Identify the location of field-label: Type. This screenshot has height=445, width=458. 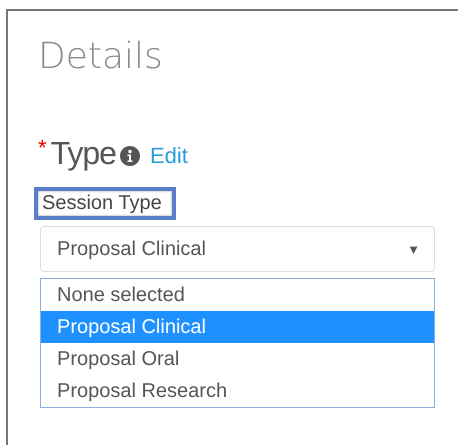
(83, 153).